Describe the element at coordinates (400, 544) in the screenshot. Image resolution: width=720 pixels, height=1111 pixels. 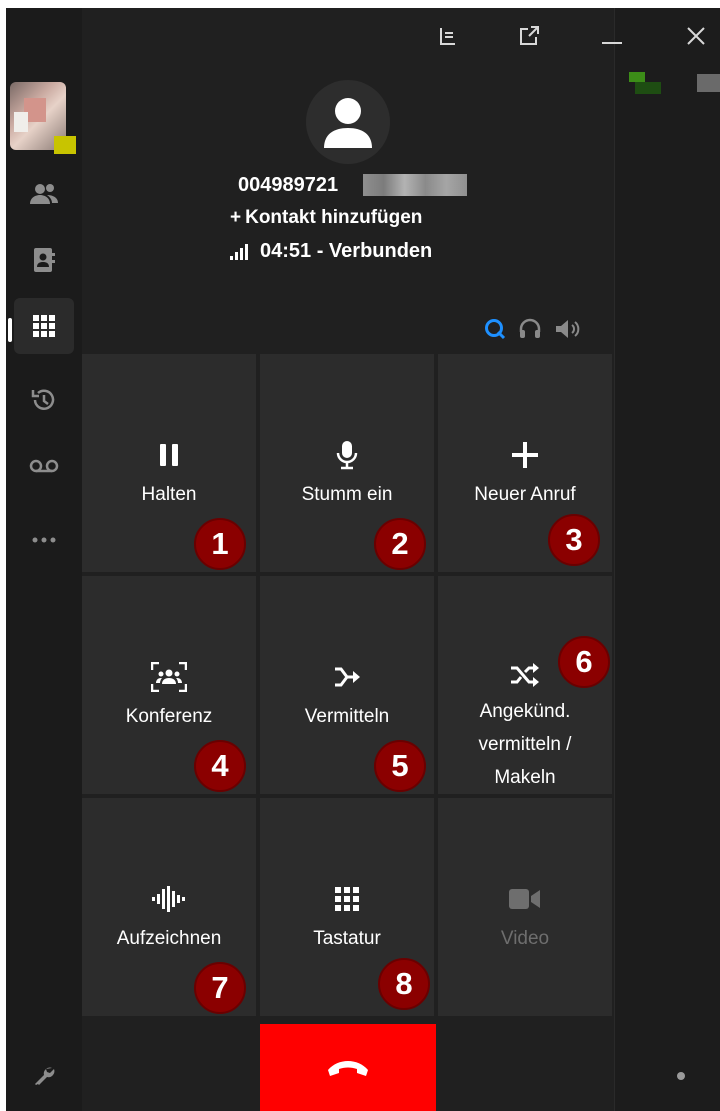
I see `annotation-badge: 2` at that location.